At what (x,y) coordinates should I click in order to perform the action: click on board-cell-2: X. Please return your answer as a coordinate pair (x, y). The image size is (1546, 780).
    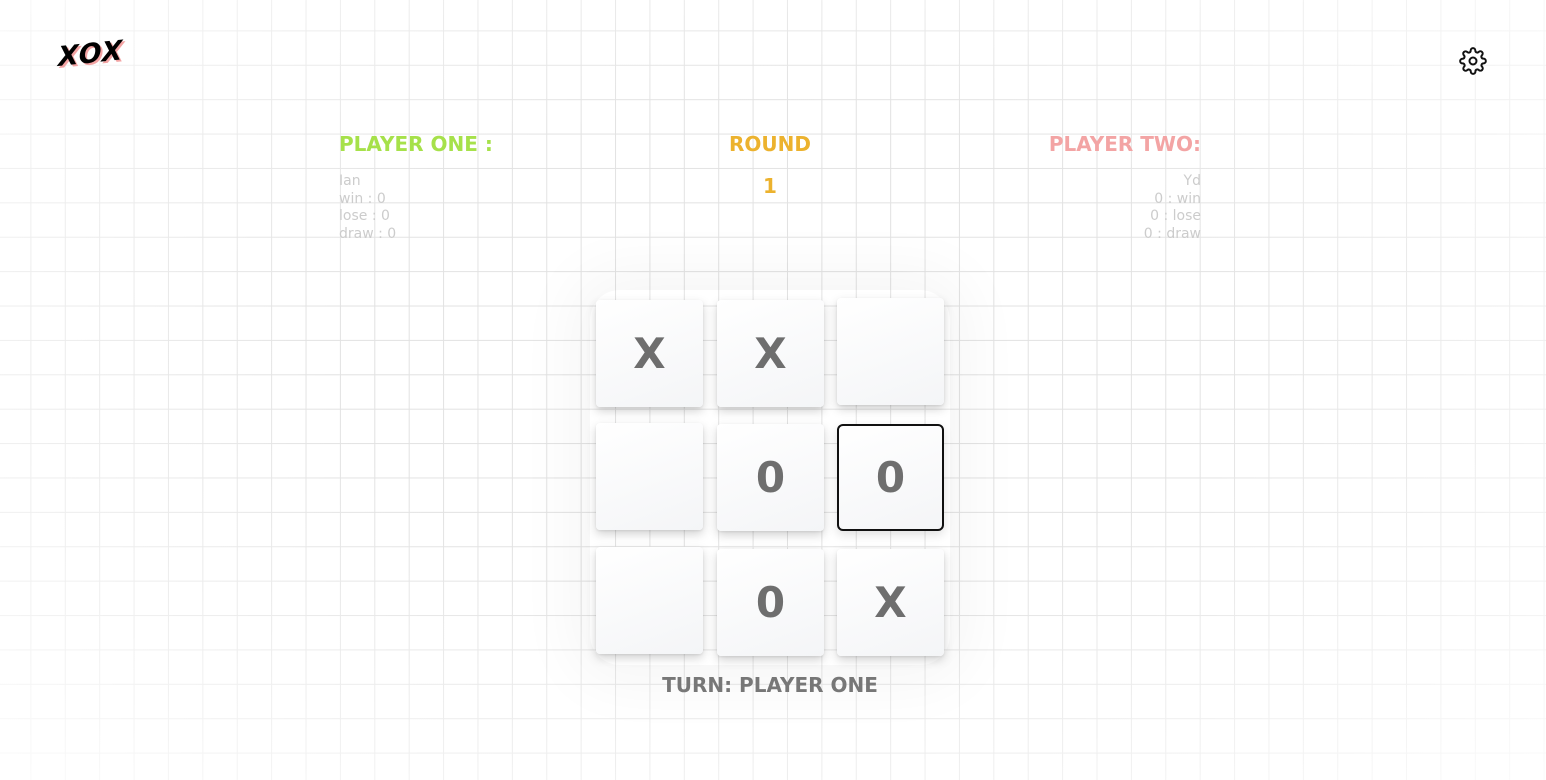
    Looking at the image, I should click on (770, 353).